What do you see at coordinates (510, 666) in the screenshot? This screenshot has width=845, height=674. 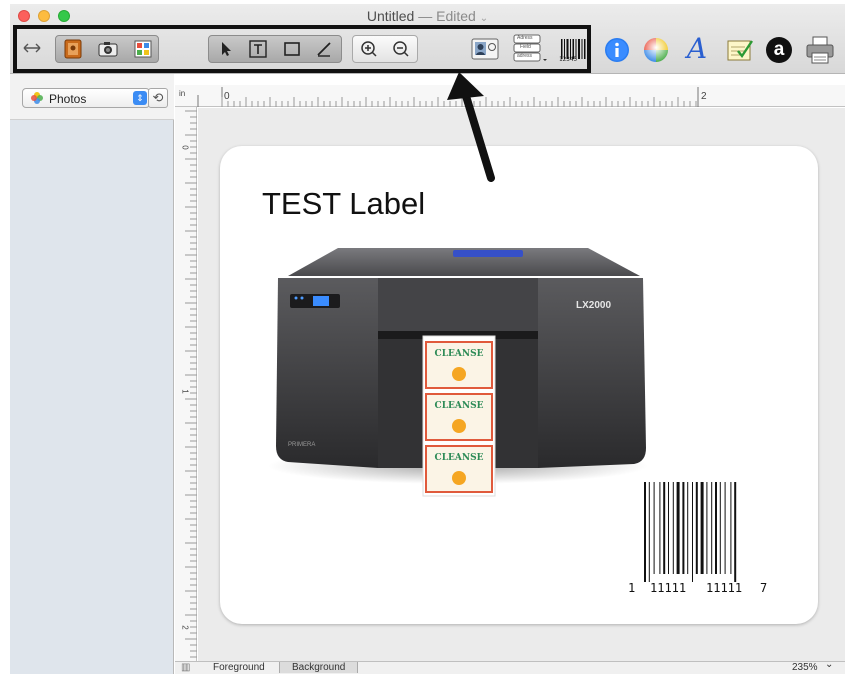 I see `layer-tab-bar: ▥ Foreground Background 235% ⌄` at bounding box center [510, 666].